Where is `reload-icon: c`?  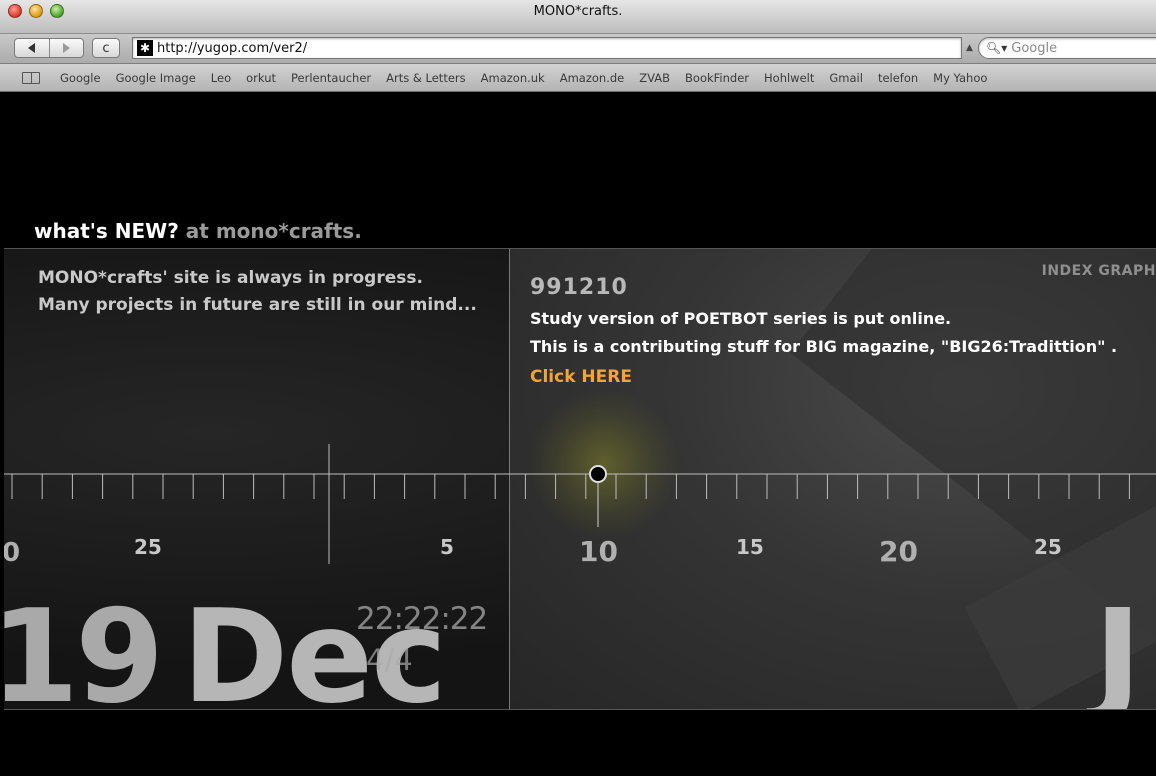 reload-icon: c is located at coordinates (106, 48).